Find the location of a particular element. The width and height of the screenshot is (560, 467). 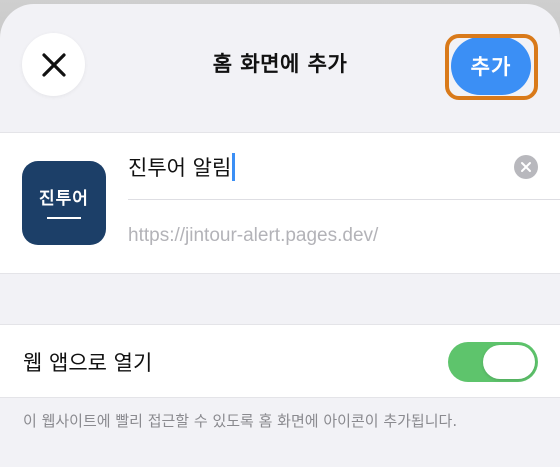

clear-name-button is located at coordinates (526, 167).